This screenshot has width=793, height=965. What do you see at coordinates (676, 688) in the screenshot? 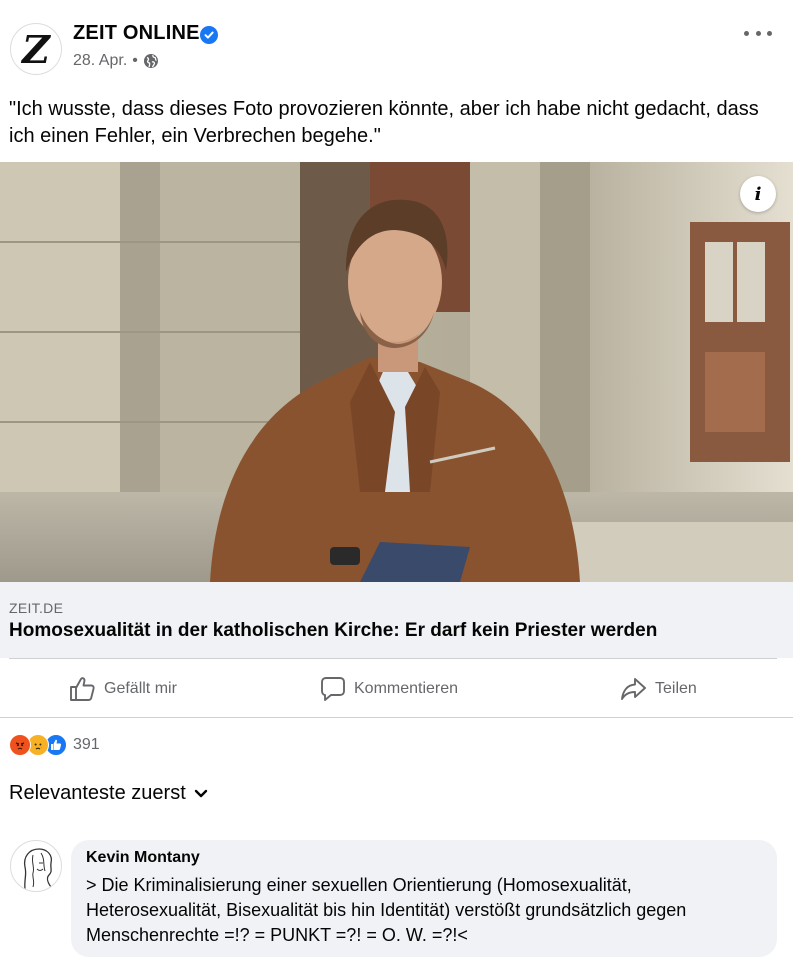
I see `share-label: Teilen` at bounding box center [676, 688].